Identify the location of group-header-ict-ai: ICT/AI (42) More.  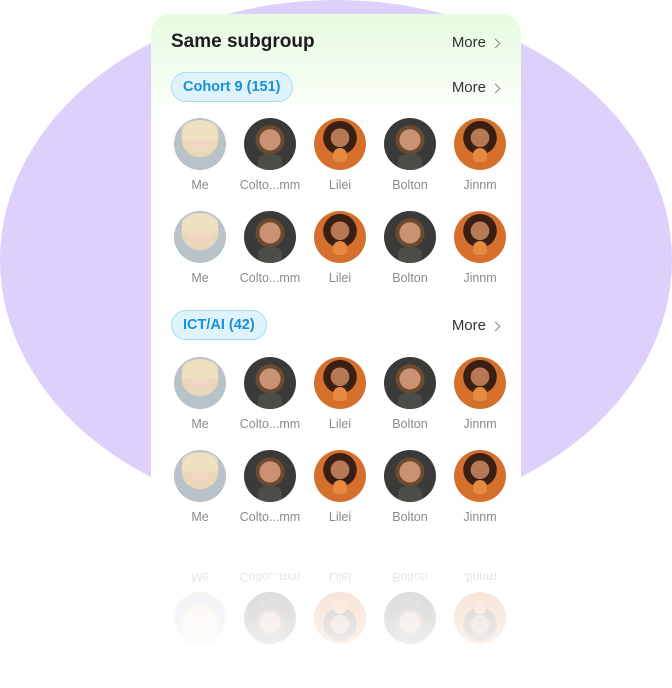
(336, 325).